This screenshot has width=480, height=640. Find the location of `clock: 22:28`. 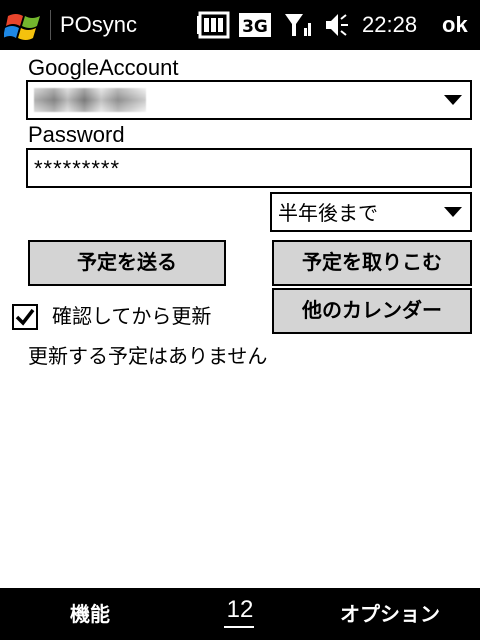

clock: 22:28 is located at coordinates (389, 25).